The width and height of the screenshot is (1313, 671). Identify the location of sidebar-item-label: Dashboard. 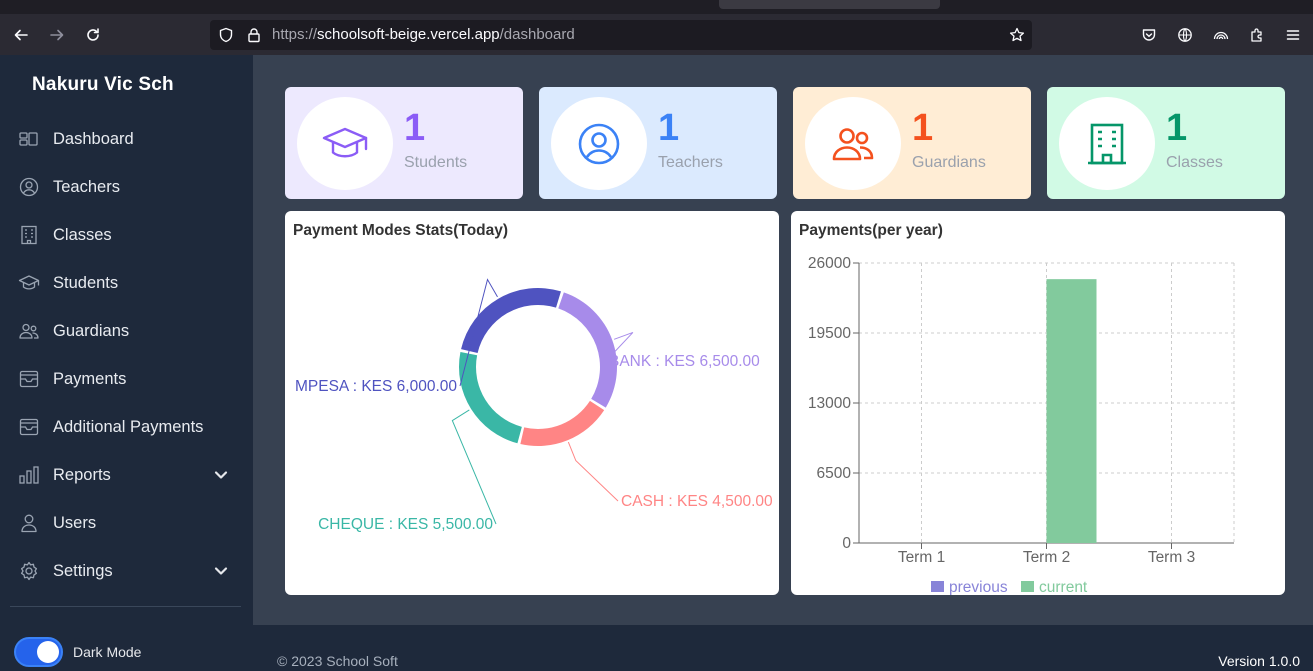
(93, 138).